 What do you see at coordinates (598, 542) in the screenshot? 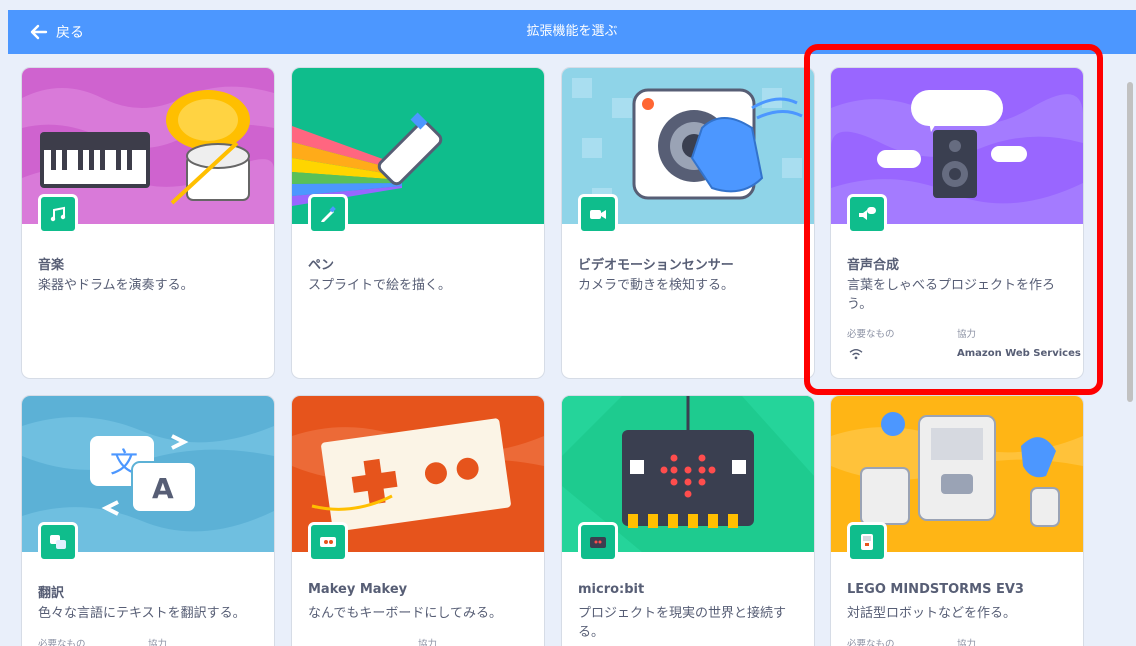
I see `microbit-icon` at bounding box center [598, 542].